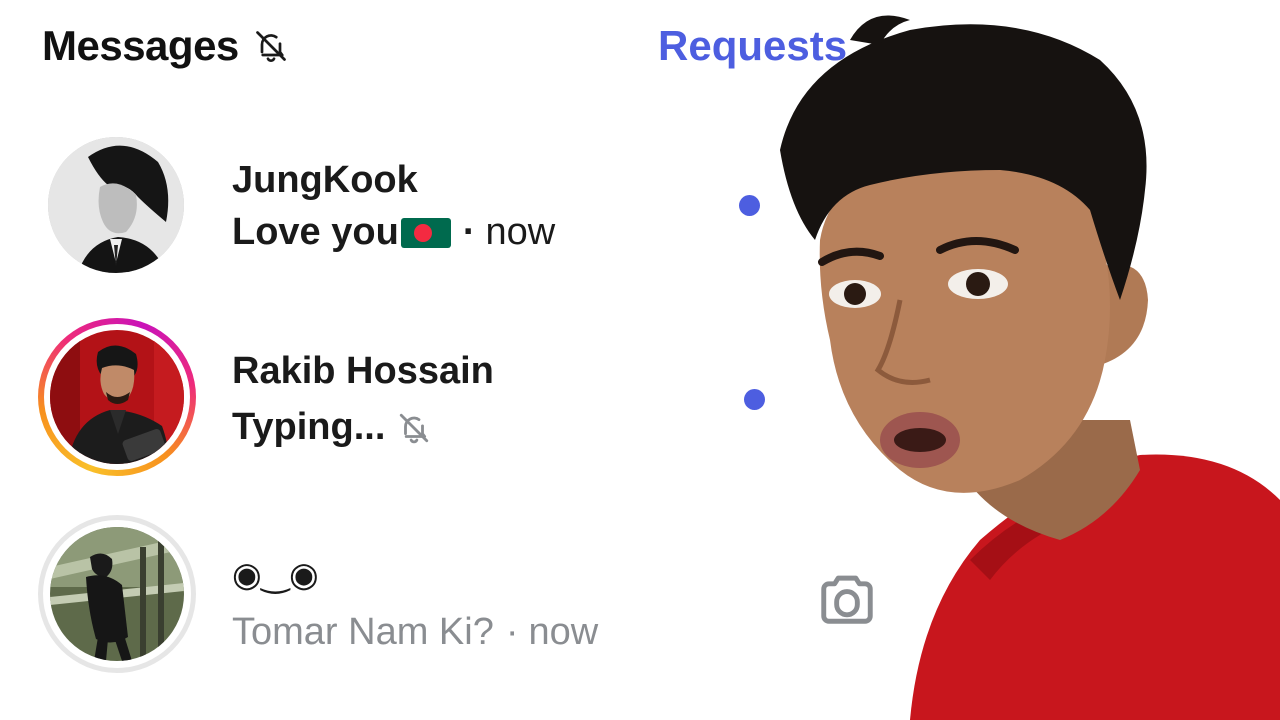 Image resolution: width=1280 pixels, height=720 pixels. Describe the element at coordinates (325, 180) in the screenshot. I see `thread-name: JungKook` at that location.